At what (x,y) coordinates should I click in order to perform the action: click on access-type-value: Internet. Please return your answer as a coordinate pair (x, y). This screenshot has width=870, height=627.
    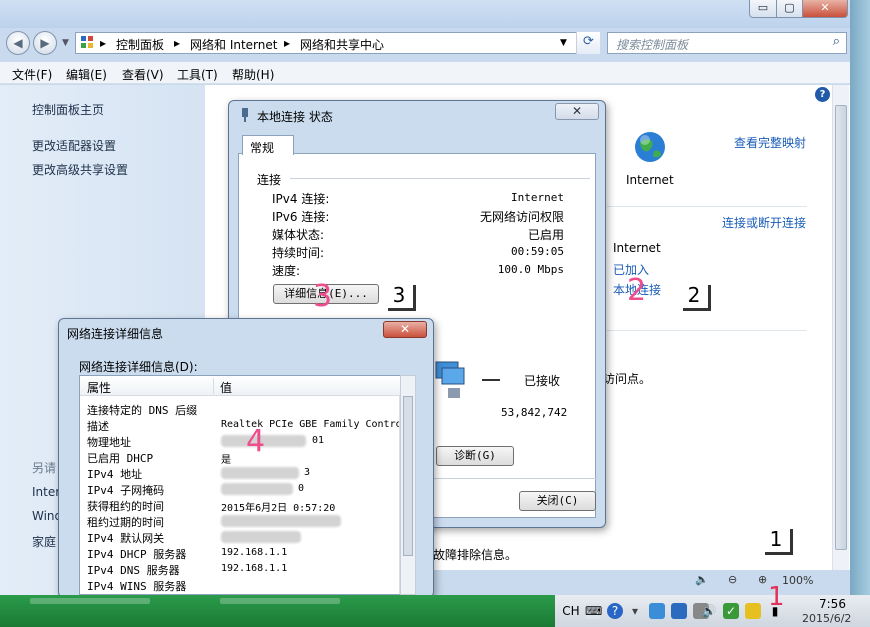
    Looking at the image, I should click on (637, 248).